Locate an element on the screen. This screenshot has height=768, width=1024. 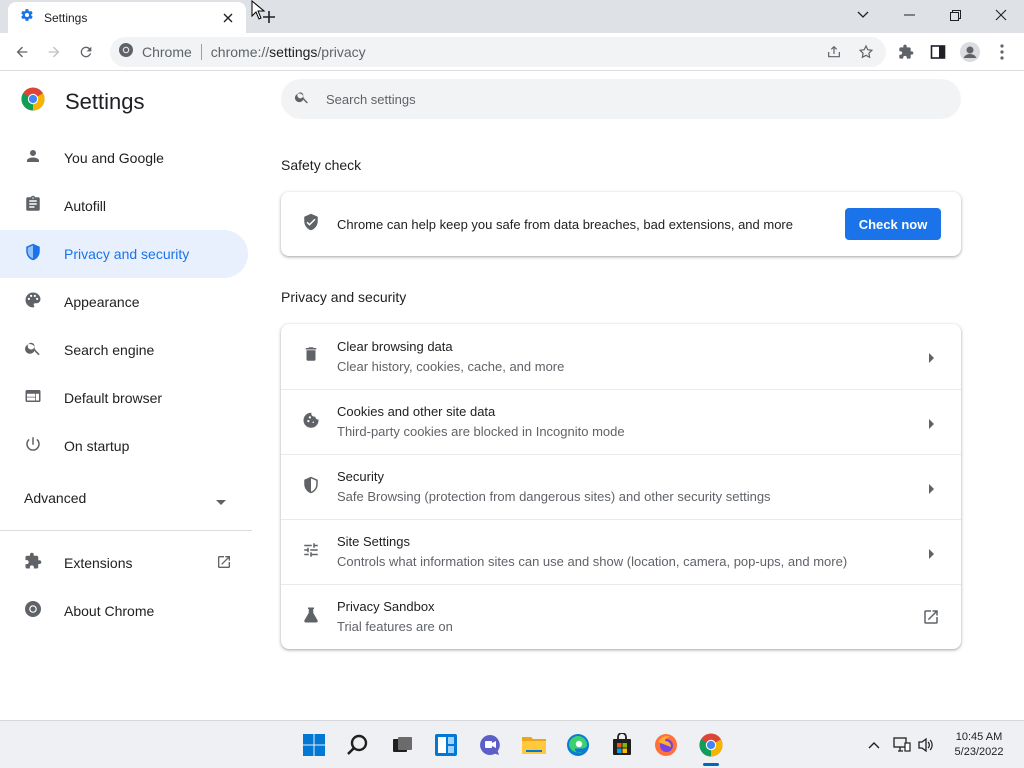
row-title: Privacy Sandbox is located at coordinates (386, 606).